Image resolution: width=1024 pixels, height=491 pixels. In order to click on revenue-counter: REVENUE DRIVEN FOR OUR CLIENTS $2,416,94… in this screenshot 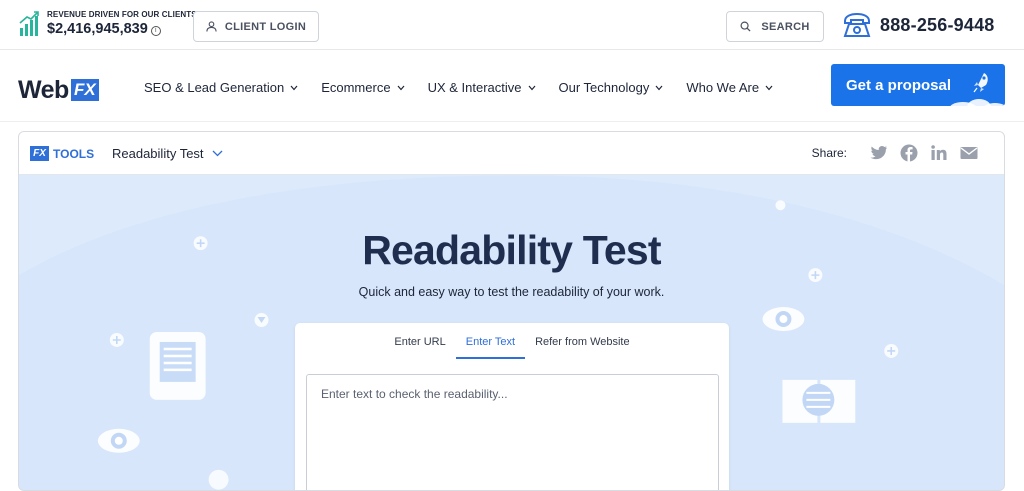, I will do `click(108, 24)`.